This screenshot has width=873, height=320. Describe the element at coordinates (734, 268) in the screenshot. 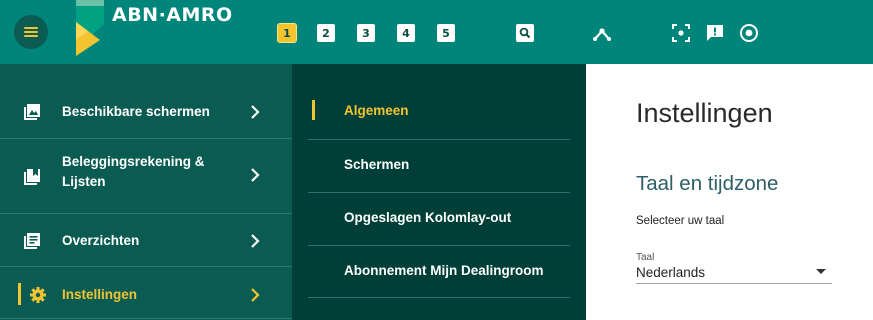

I see `language-select: Taal Nederlands` at that location.